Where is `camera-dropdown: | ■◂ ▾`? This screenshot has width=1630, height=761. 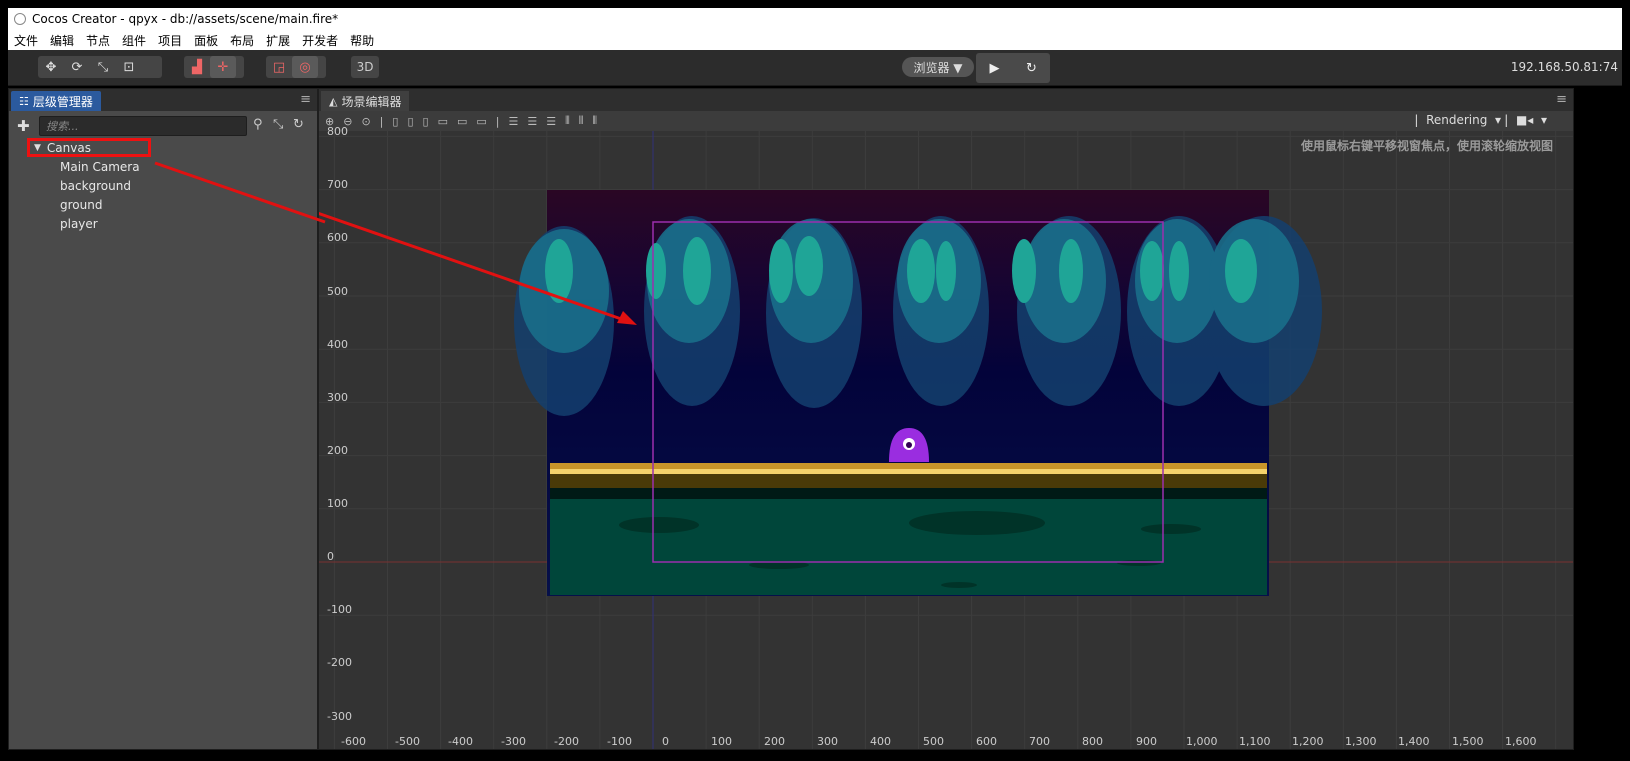
camera-dropdown: | ■◂ ▾ is located at coordinates (1525, 120).